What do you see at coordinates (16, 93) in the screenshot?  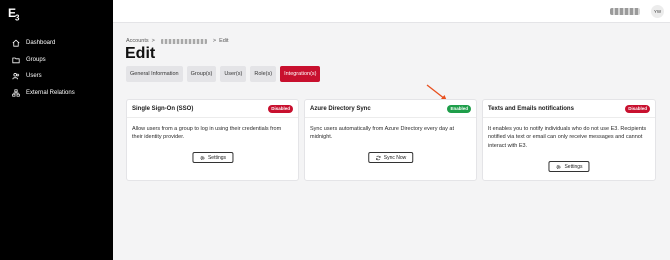 I see `network-icon` at bounding box center [16, 93].